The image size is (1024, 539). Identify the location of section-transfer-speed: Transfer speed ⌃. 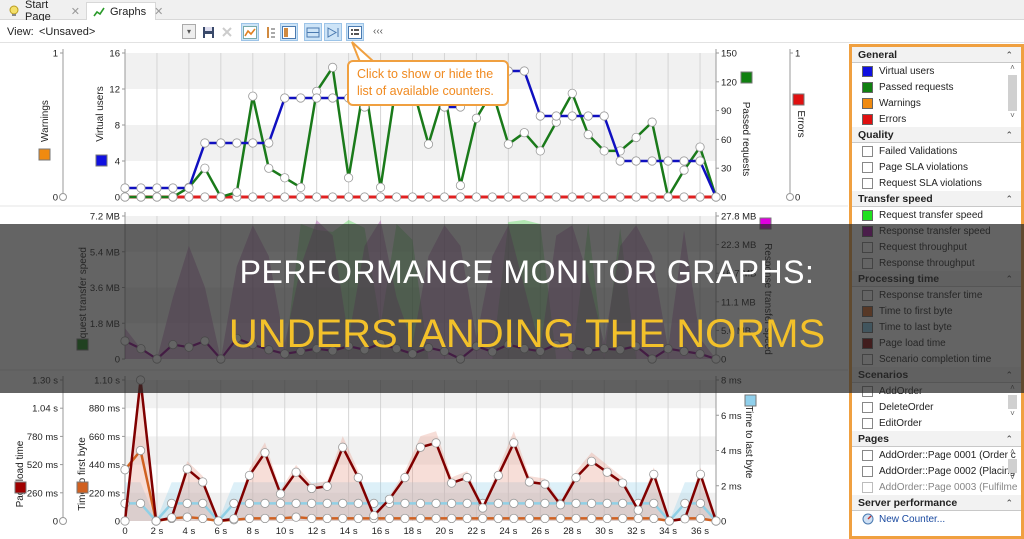
(936, 199).